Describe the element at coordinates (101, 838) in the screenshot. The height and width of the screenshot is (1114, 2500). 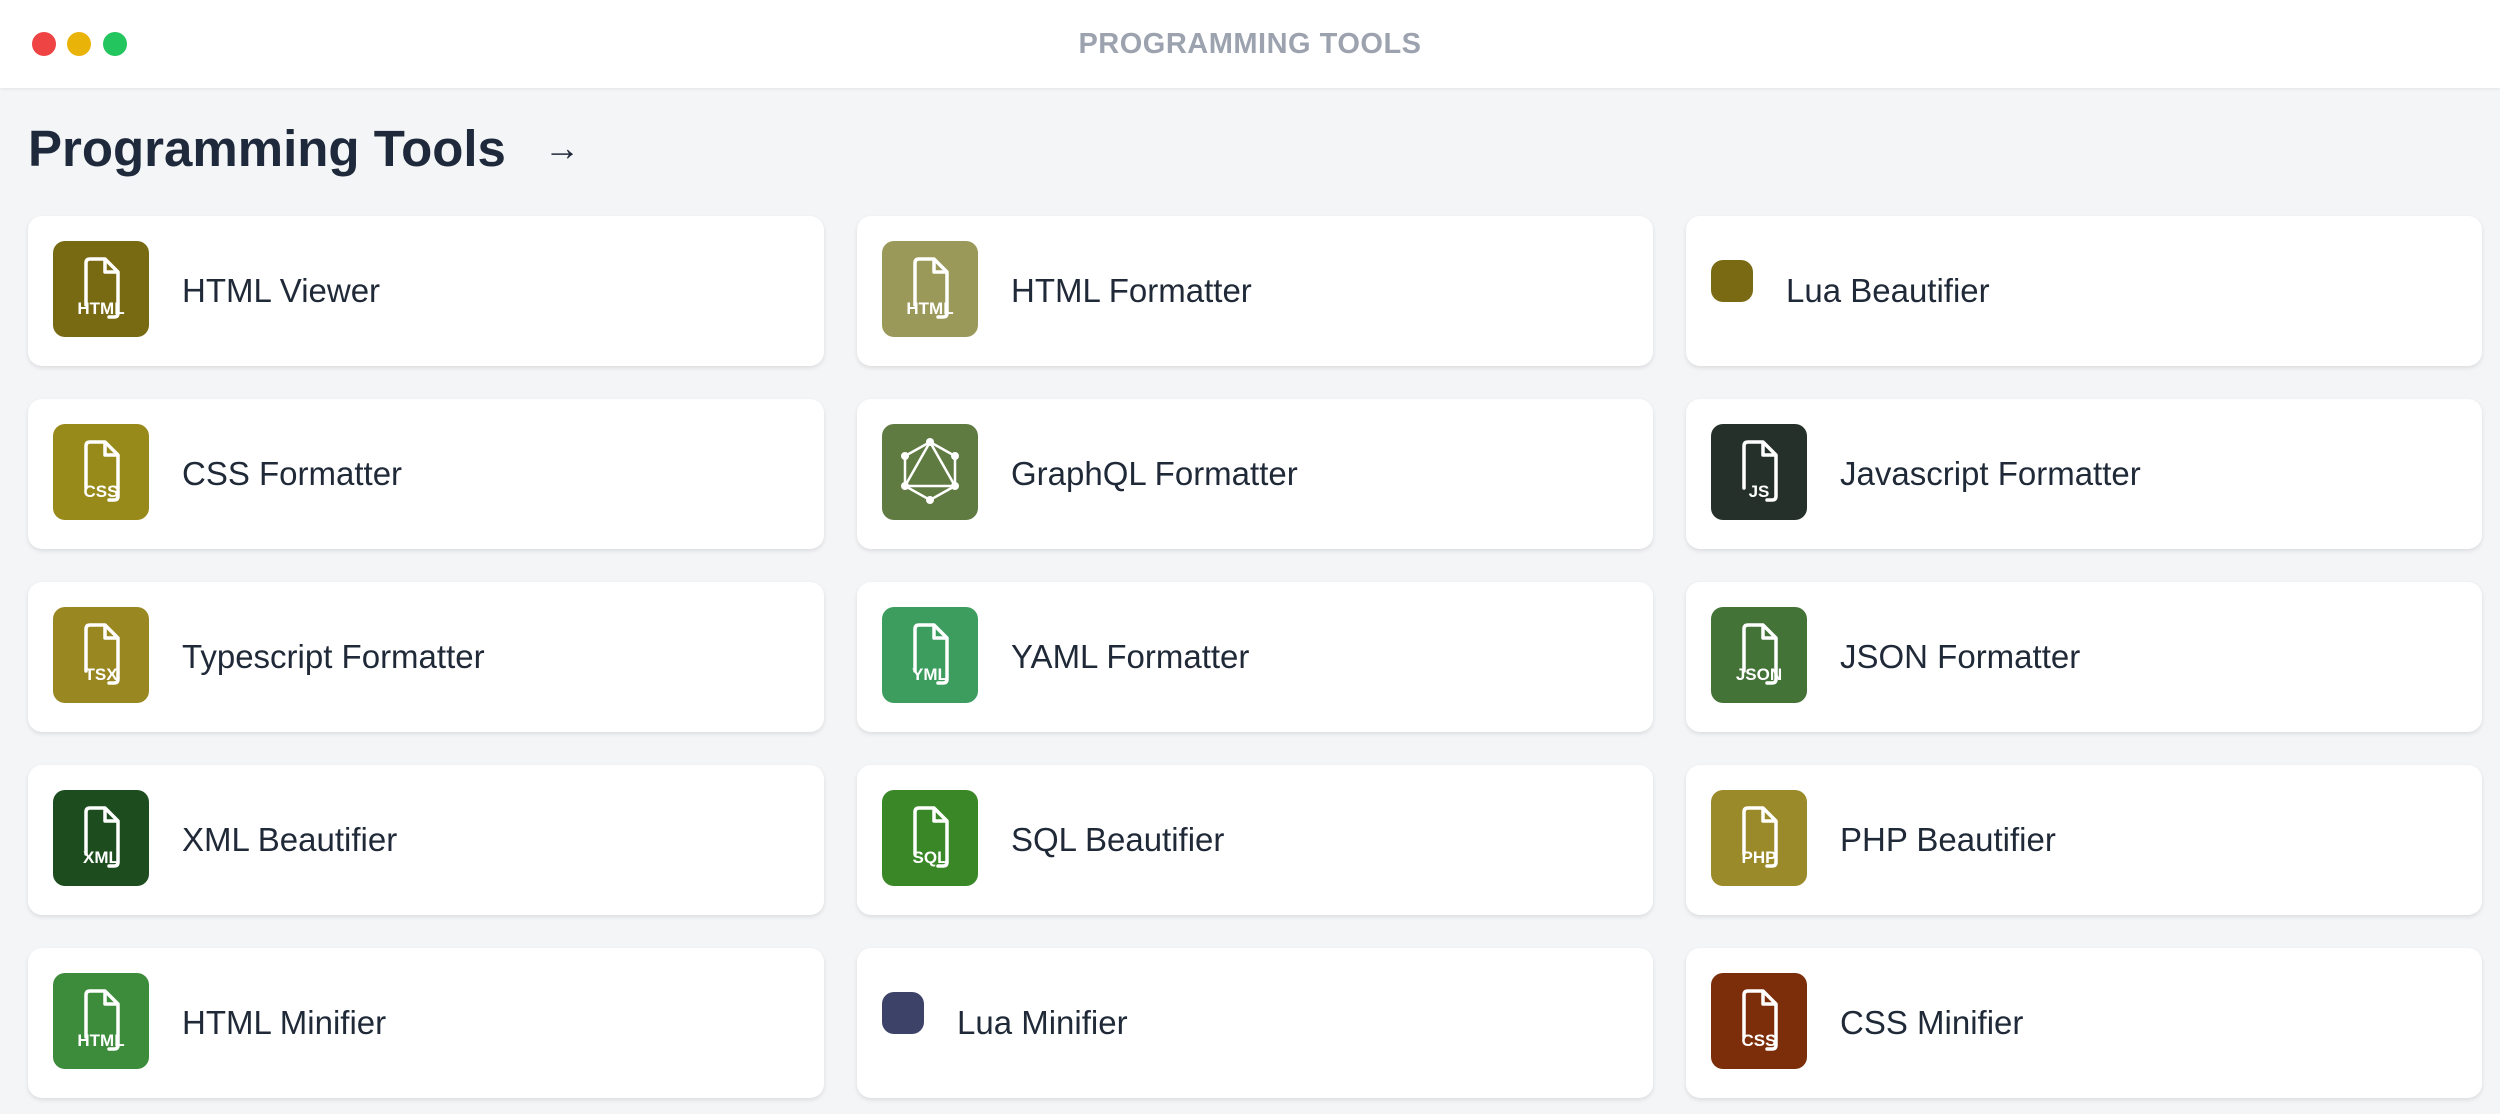
I see `file-icon: XML` at that location.